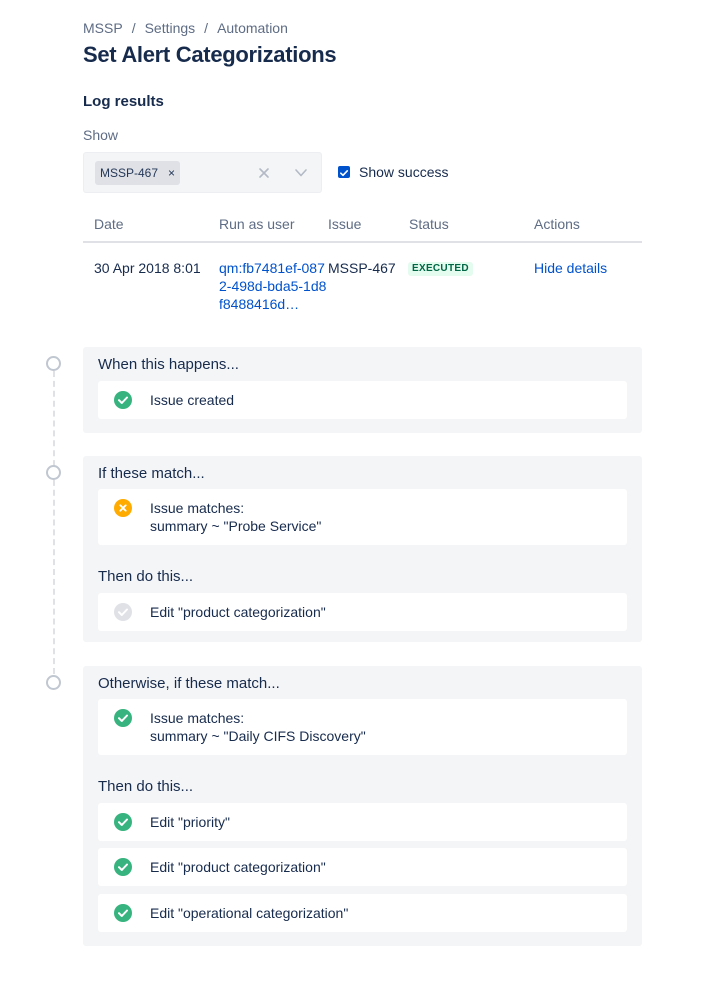 The width and height of the screenshot is (707, 999). I want to click on no-match-icon, so click(123, 508).